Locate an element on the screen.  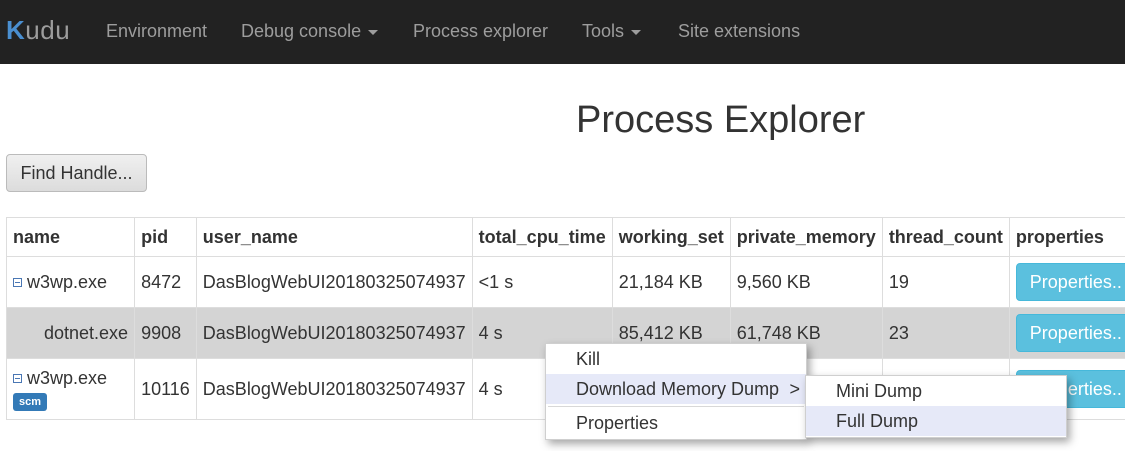
nav-debug-console: Debug console is located at coordinates (310, 31).